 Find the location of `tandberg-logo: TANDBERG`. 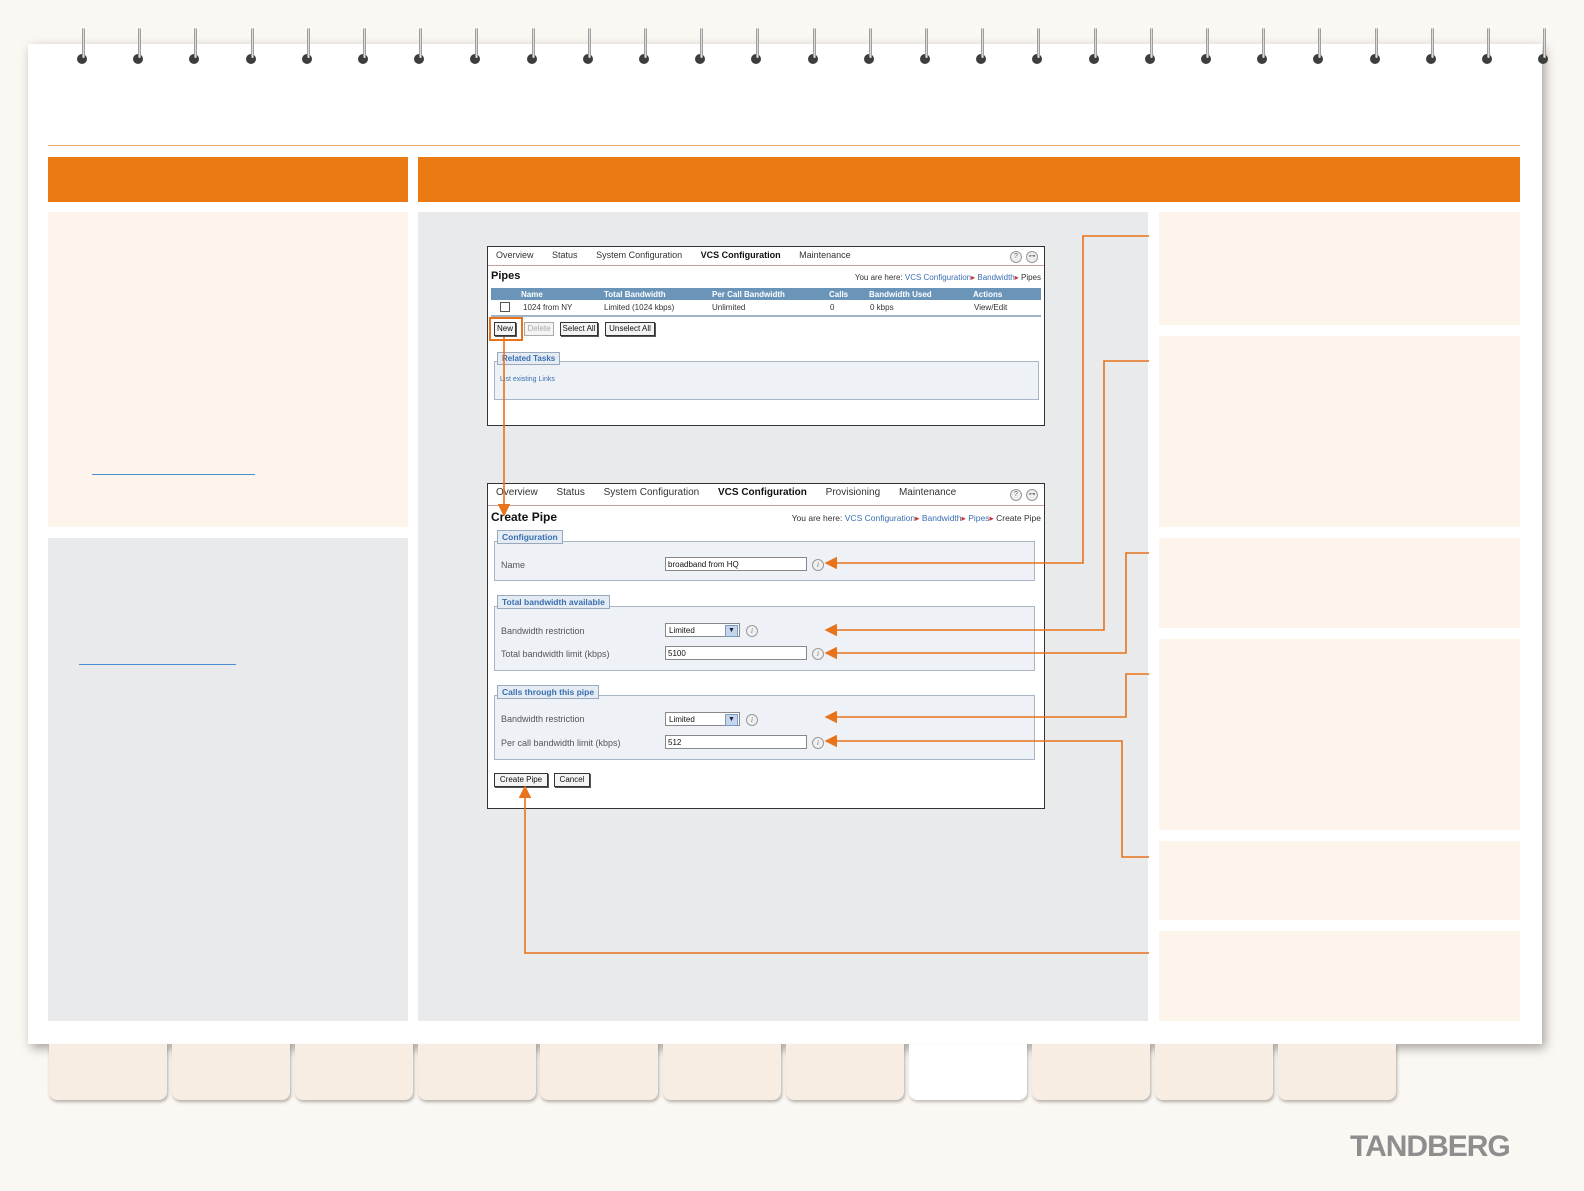

tandberg-logo: TANDBERG is located at coordinates (1430, 1146).